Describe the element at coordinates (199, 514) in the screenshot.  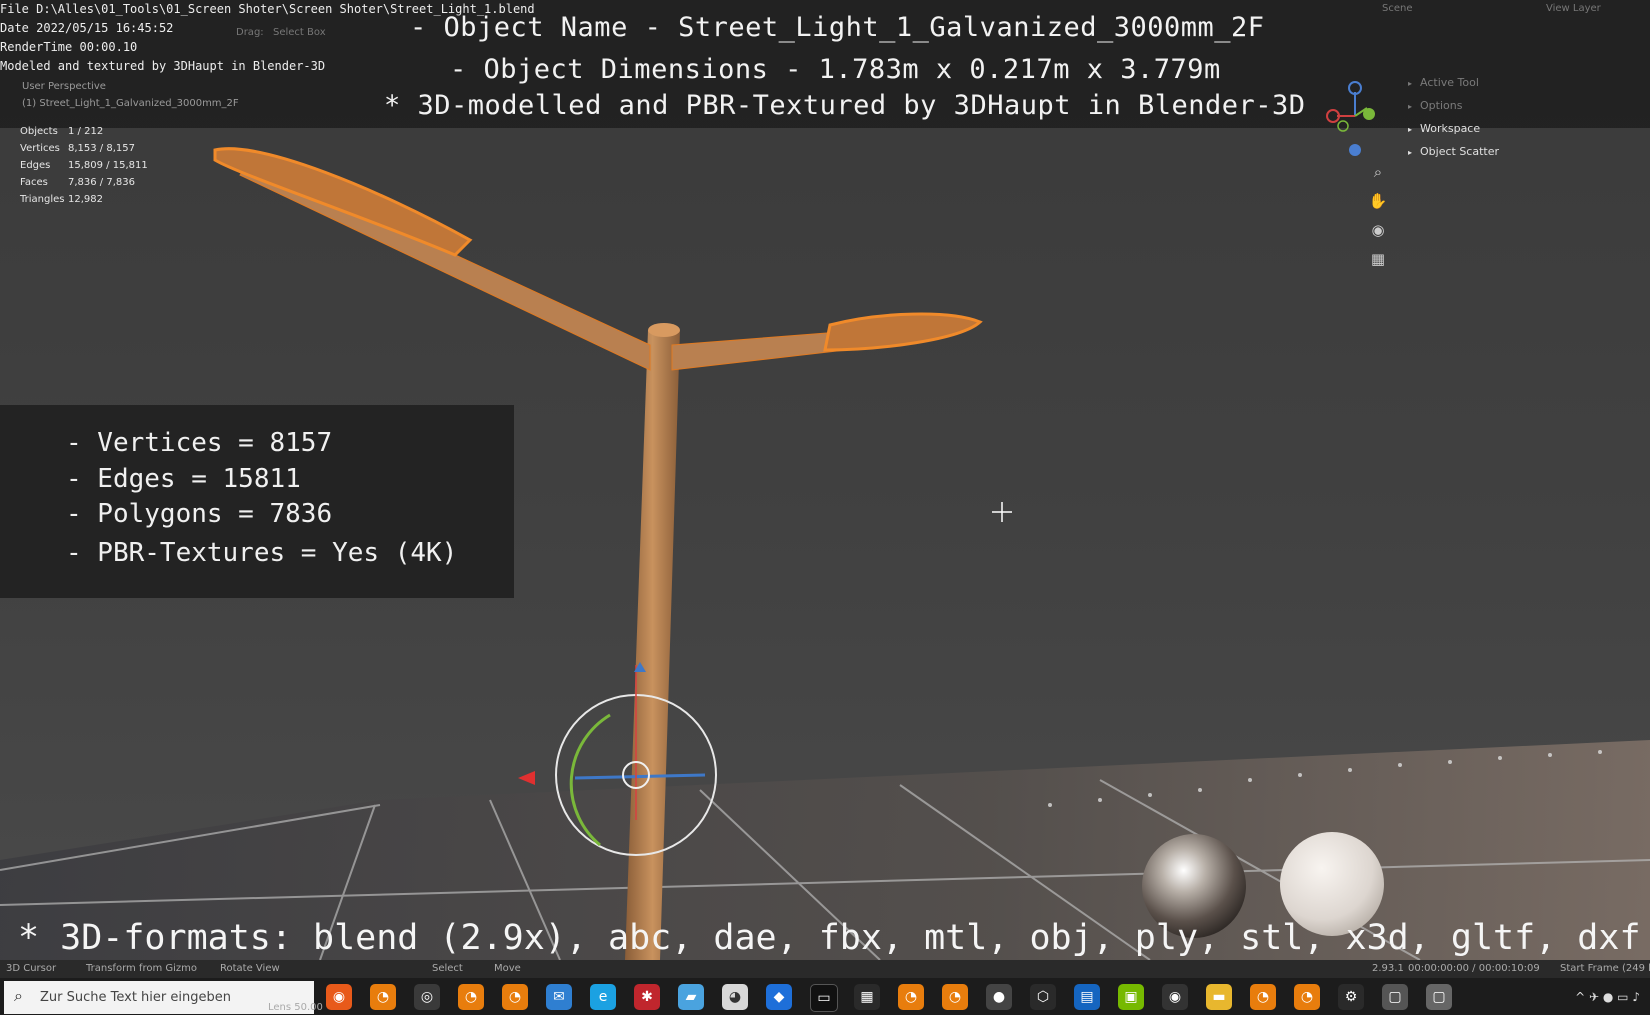
I see `info-polygons: - Polygons = 7836` at that location.